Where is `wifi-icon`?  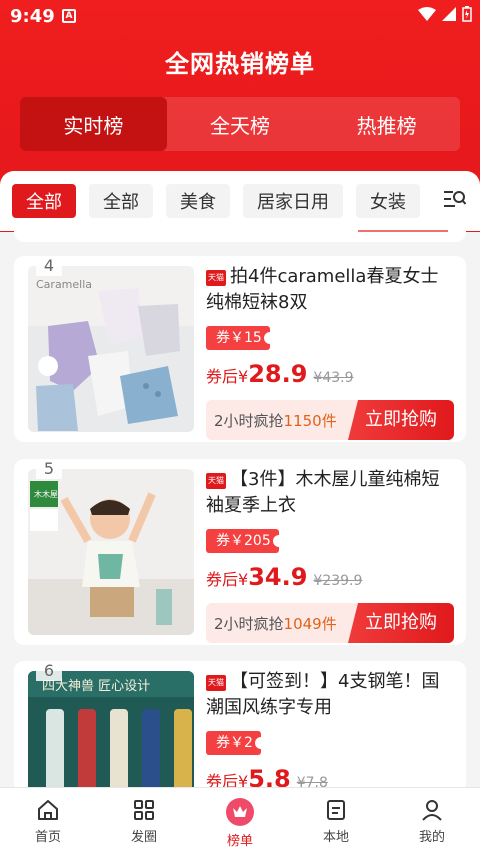 wifi-icon is located at coordinates (427, 14).